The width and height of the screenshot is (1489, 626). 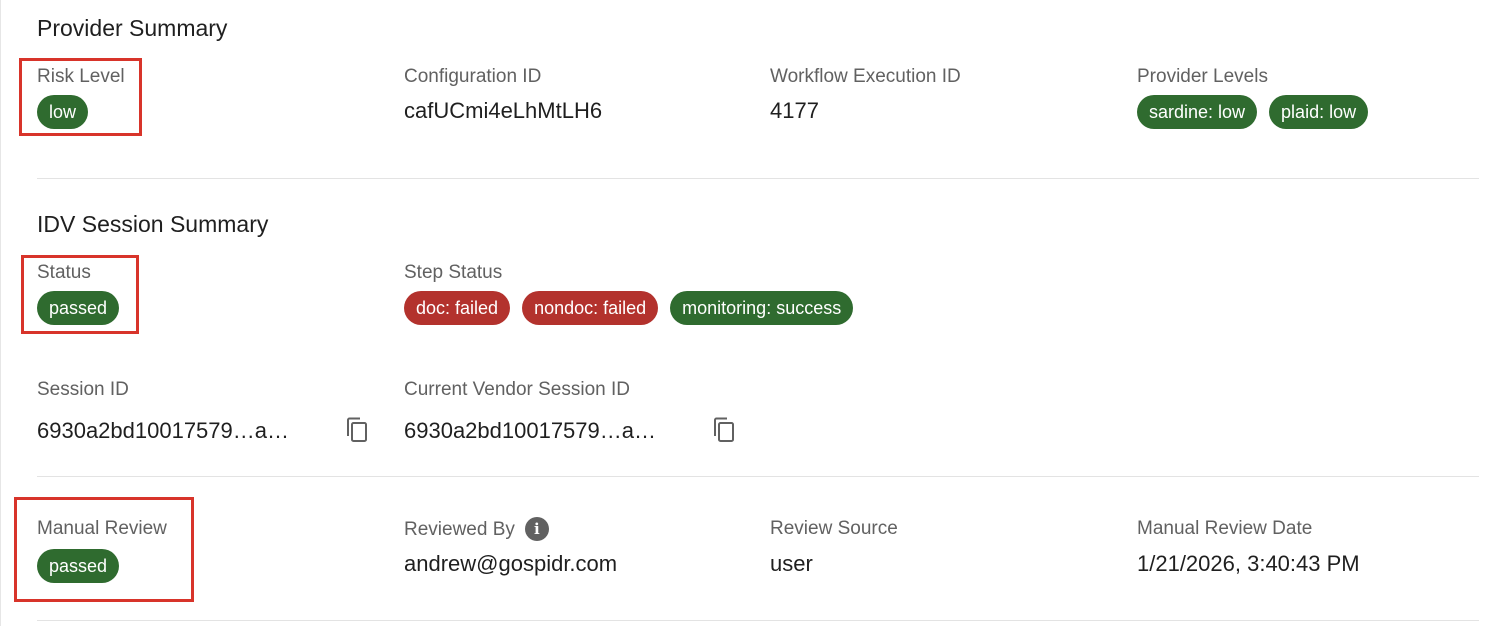 I want to click on highlight-box-manual-review, so click(x=104, y=549).